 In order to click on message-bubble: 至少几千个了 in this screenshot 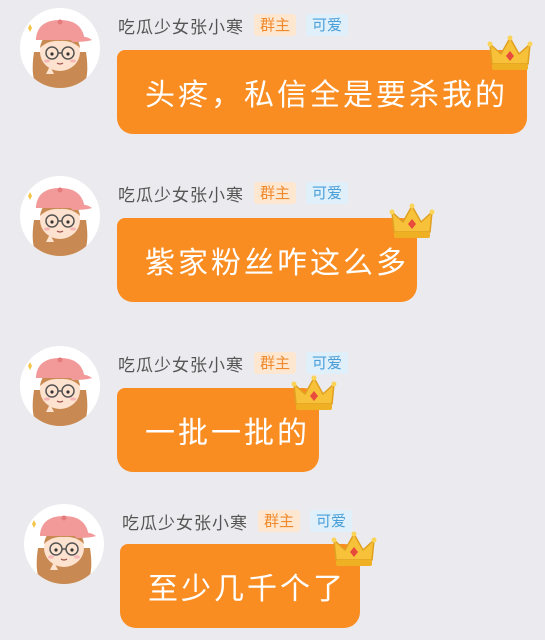, I will do `click(240, 586)`.